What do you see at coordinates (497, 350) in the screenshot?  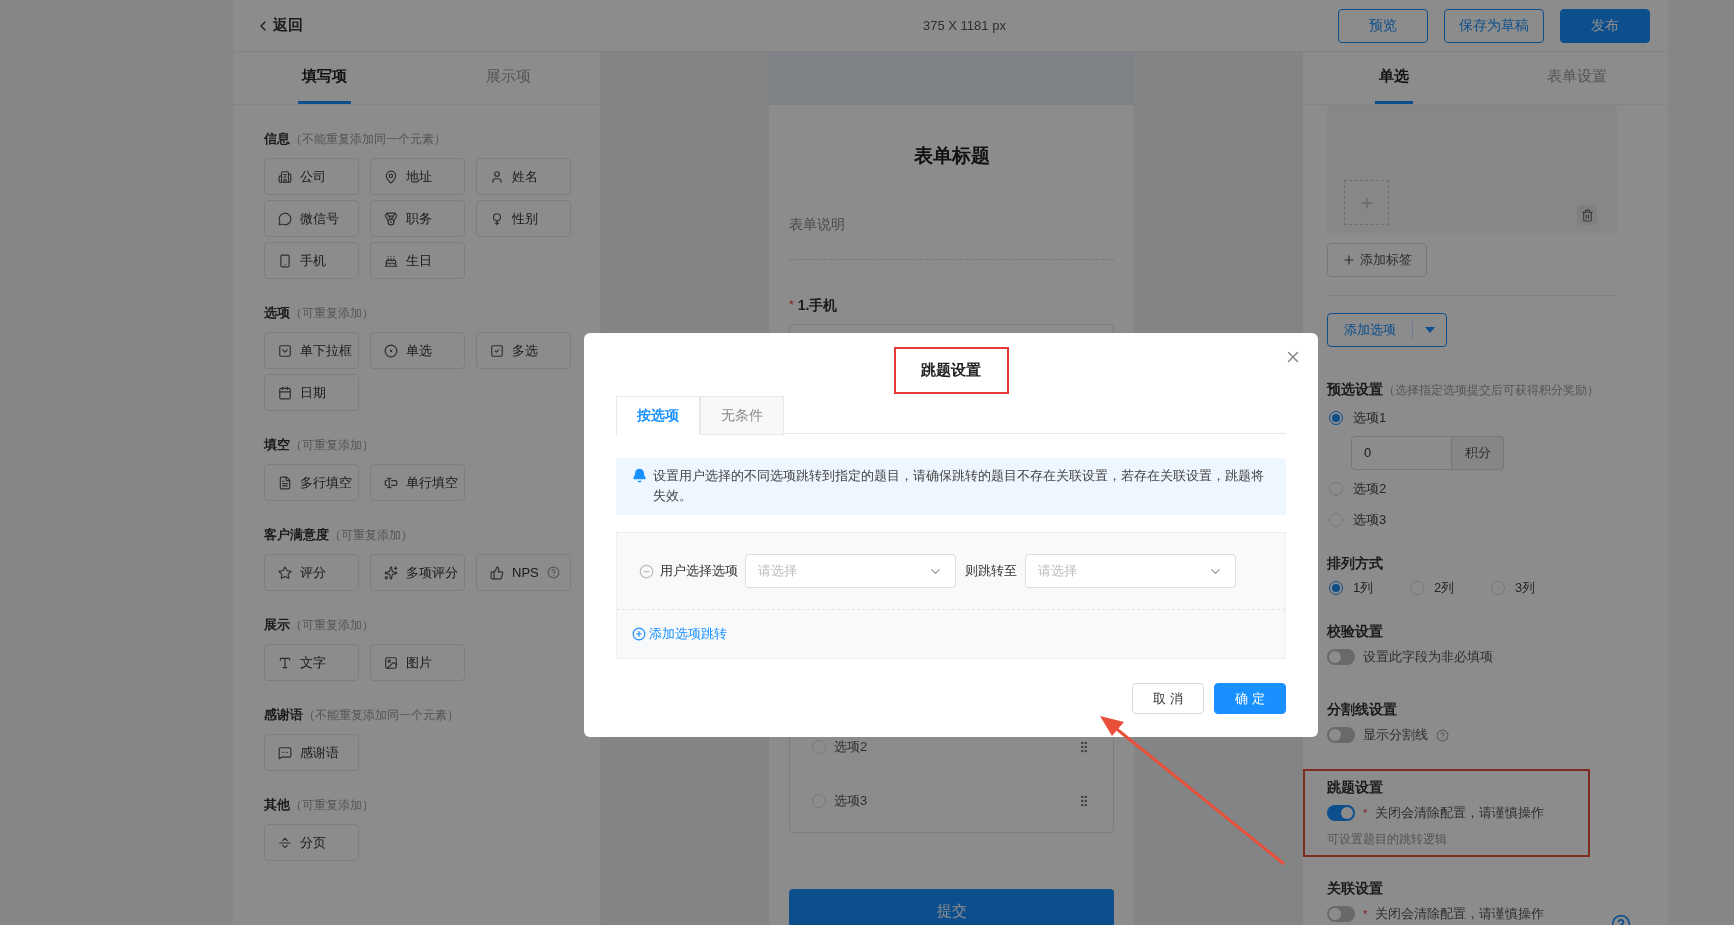 I see `checkbox-icon` at bounding box center [497, 350].